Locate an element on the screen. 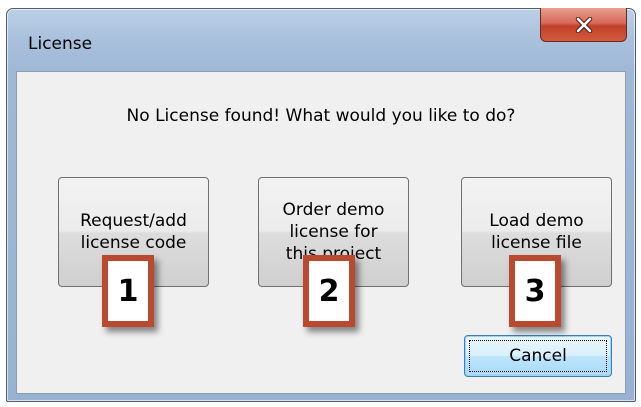 The width and height of the screenshot is (641, 407). close-x-icon is located at coordinates (584, 24).